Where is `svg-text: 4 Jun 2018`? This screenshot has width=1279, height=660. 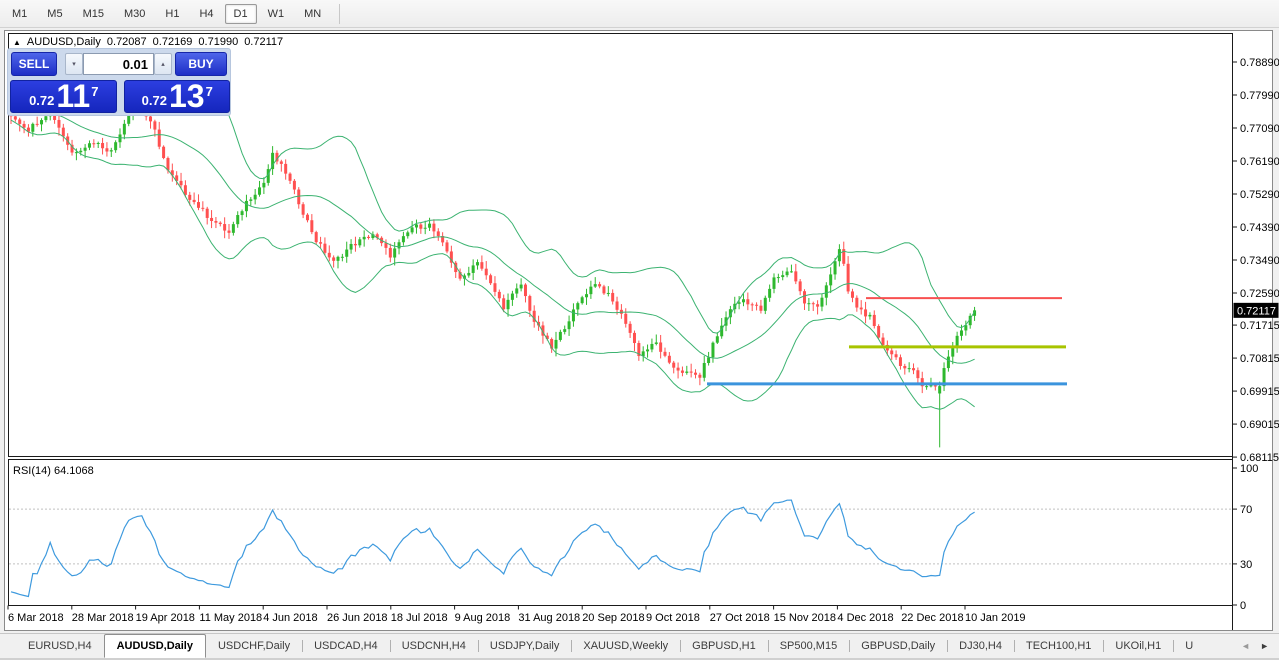
svg-text: 4 Jun 2018 is located at coordinates (290, 618).